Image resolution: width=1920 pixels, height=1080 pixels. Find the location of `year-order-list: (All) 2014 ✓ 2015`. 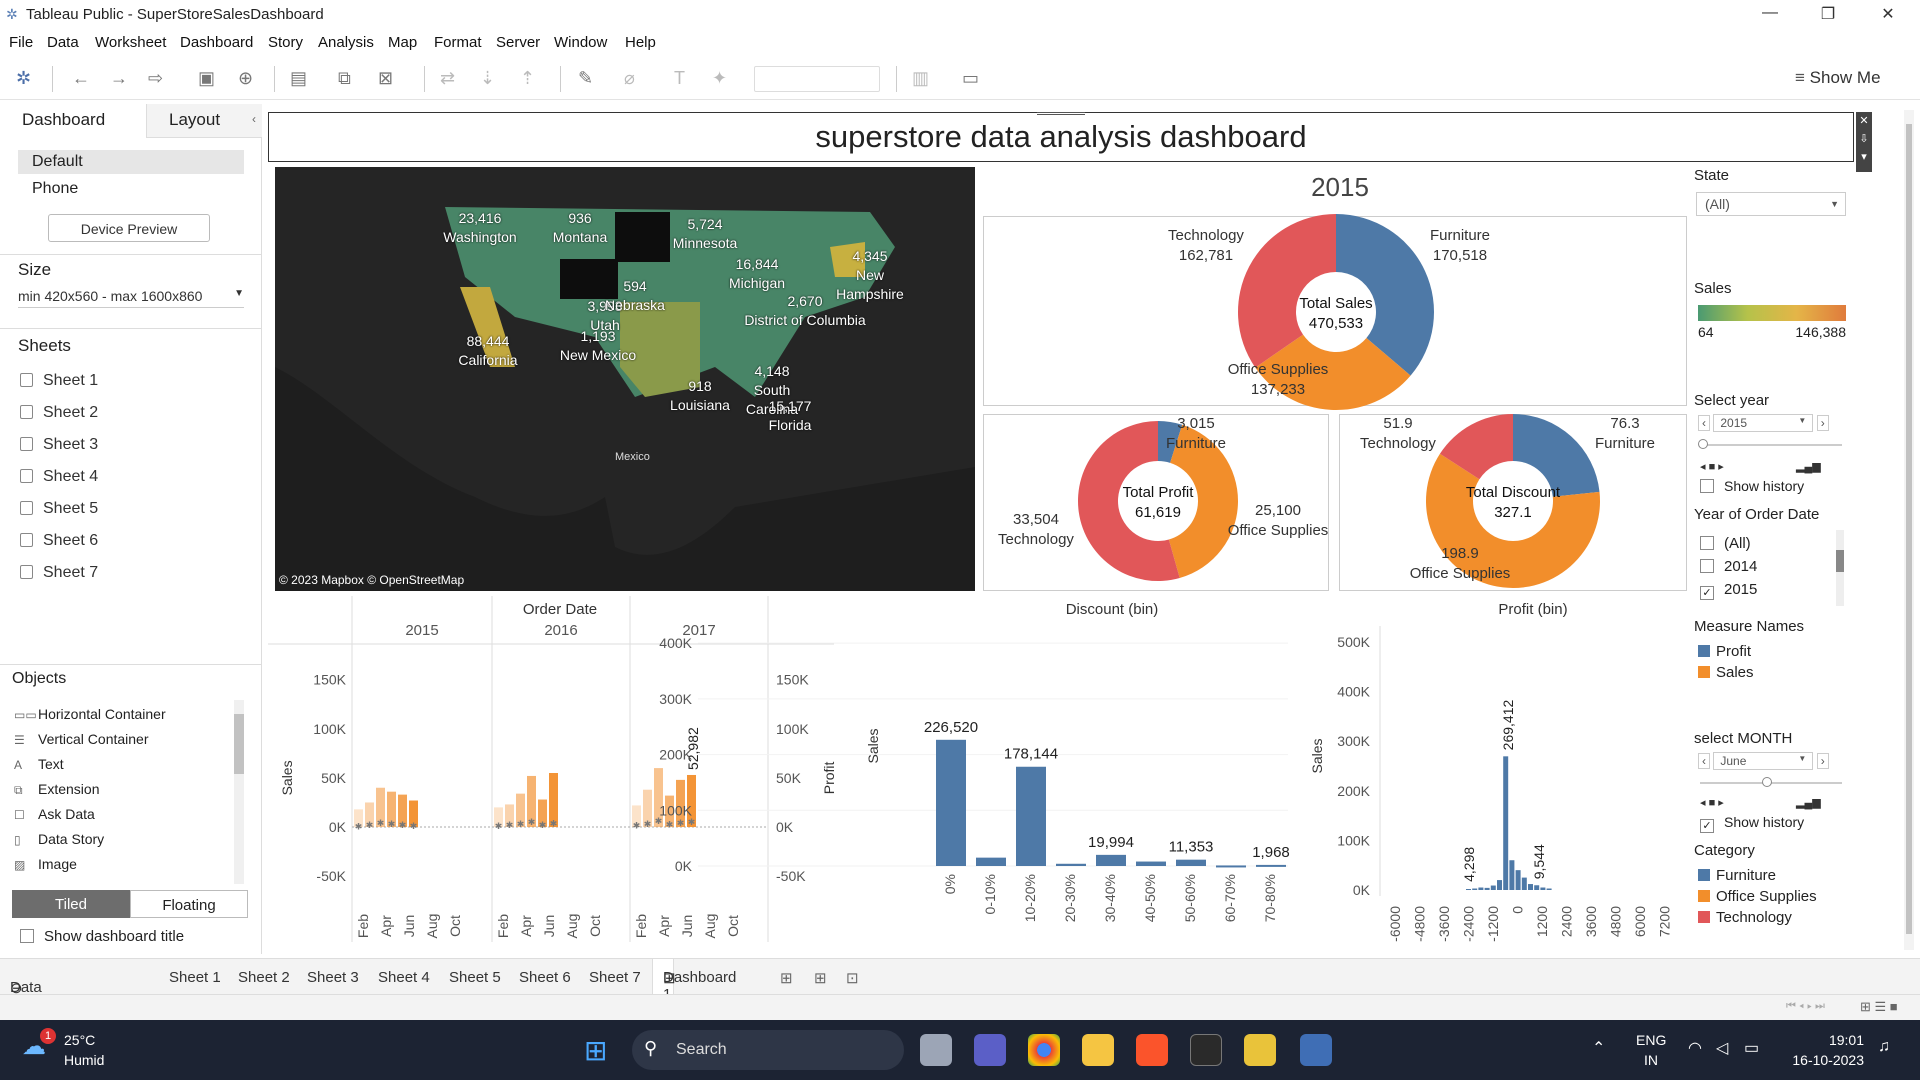

year-order-list: (All) 2014 ✓ 2015 is located at coordinates (1728, 566).